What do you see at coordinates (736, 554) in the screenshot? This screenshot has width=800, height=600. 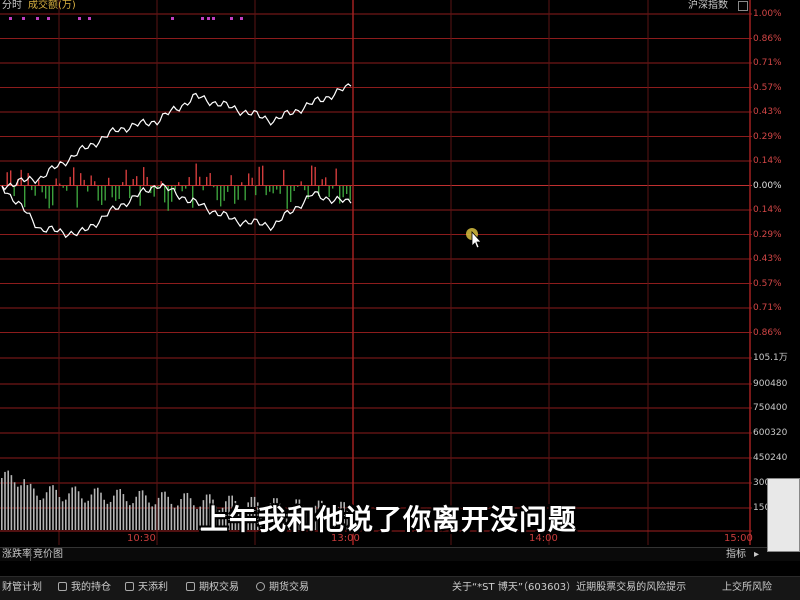 I see `tab-indicator: 指标` at bounding box center [736, 554].